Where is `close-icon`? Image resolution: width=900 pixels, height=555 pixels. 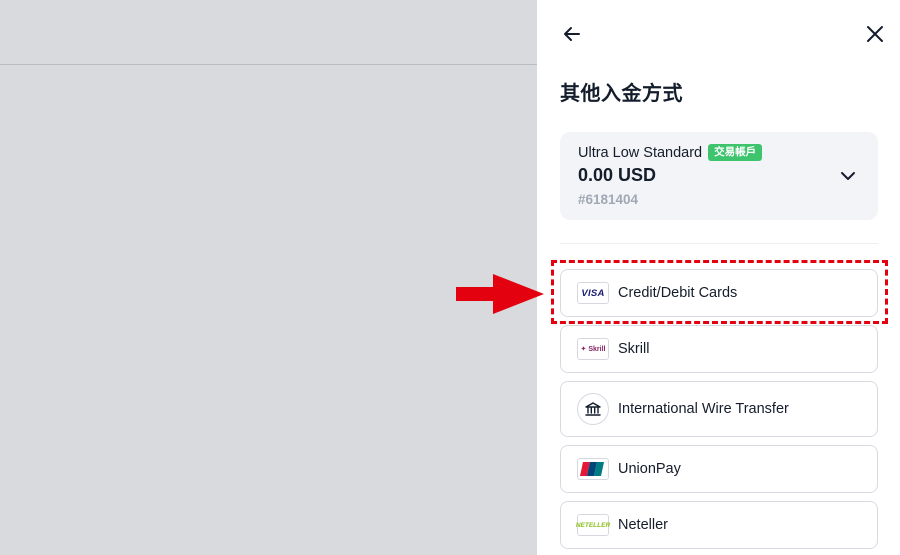 close-icon is located at coordinates (875, 34).